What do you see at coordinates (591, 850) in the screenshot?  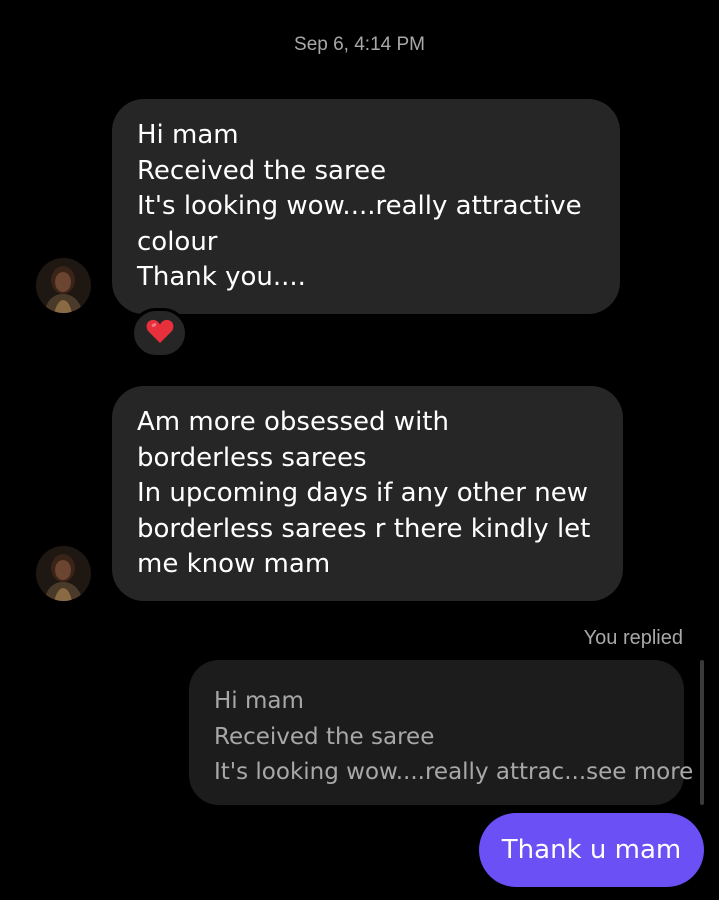 I see `sent-message-bubble: Thank u mam` at bounding box center [591, 850].